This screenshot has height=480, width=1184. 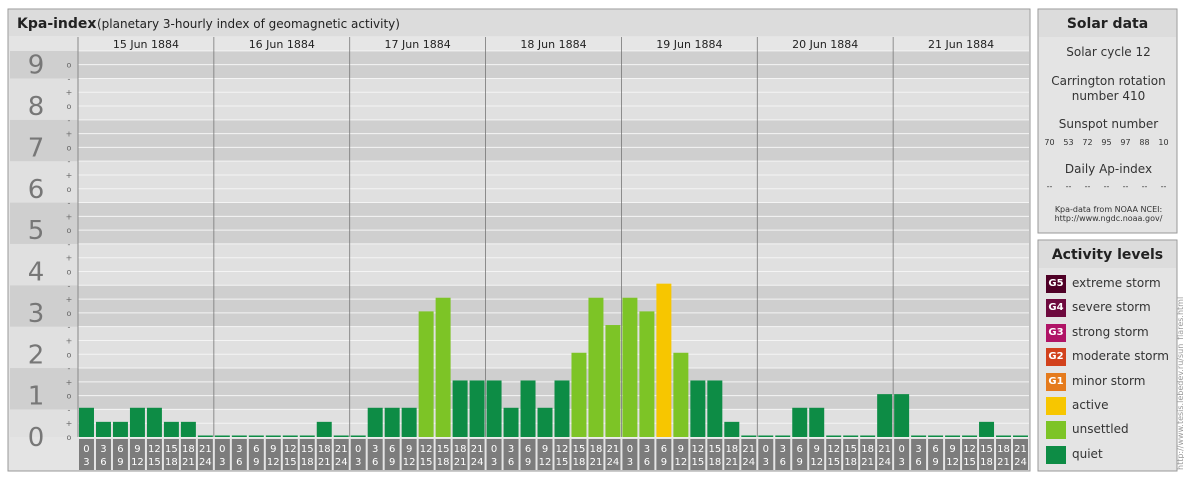 I want to click on solar-cycle: Solar cycle 12, so click(x=1108, y=52).